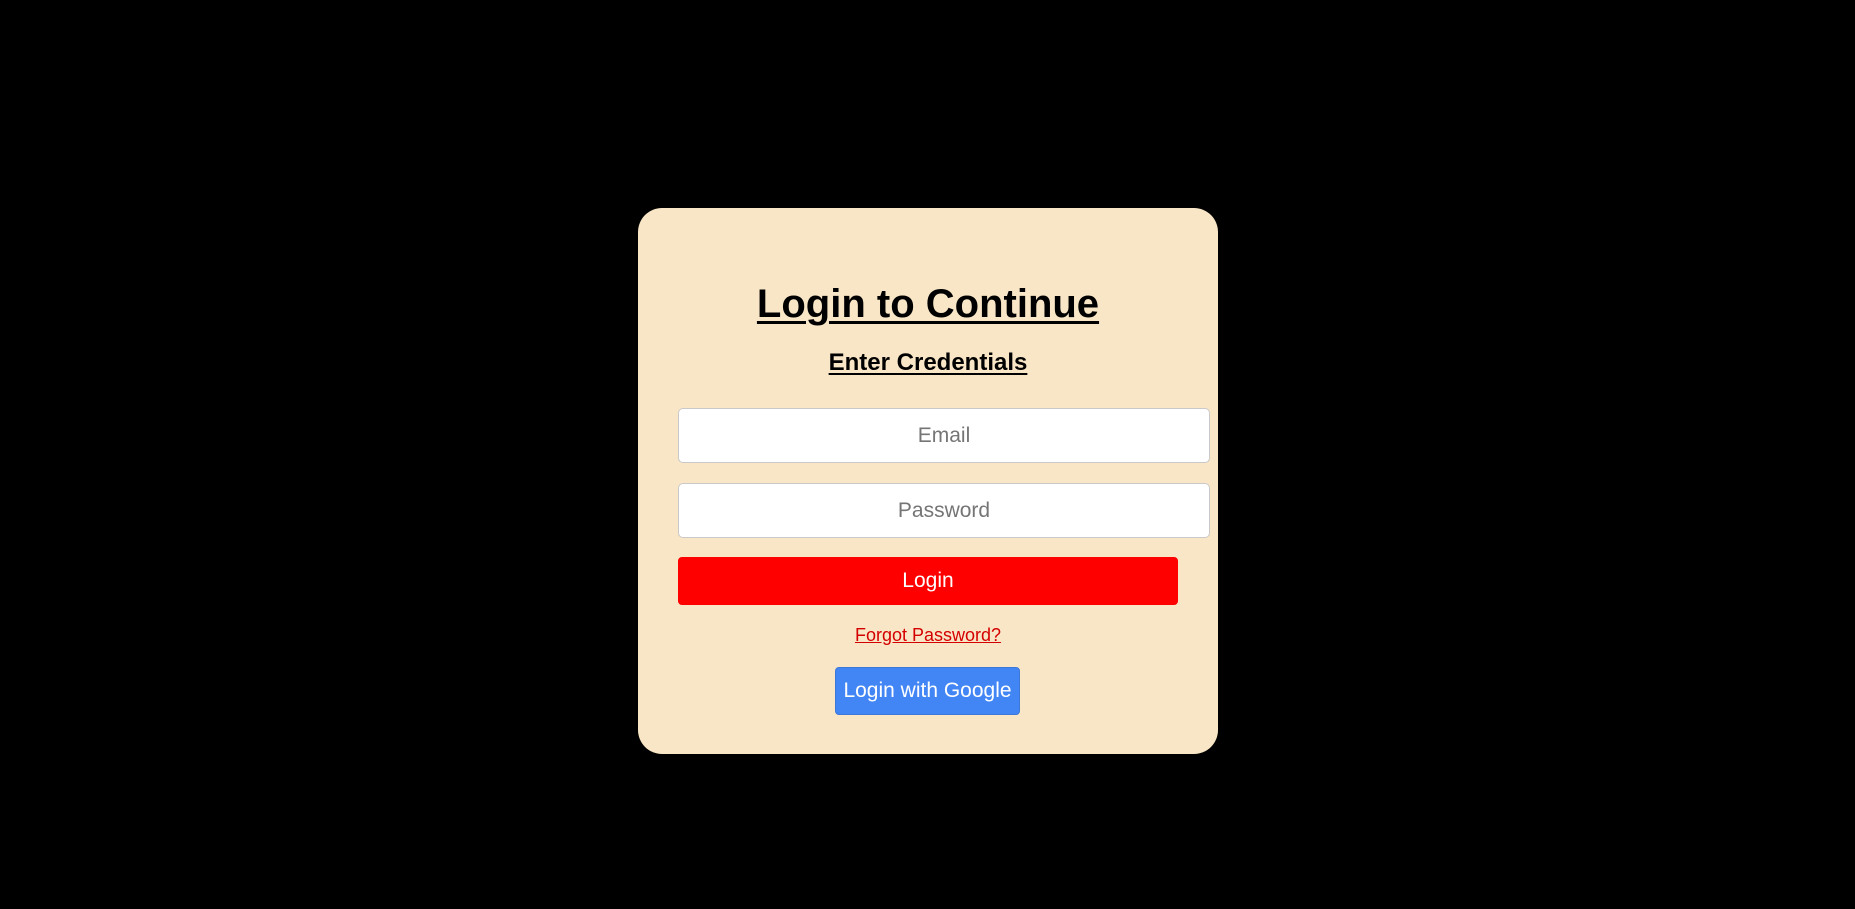  Describe the element at coordinates (928, 581) in the screenshot. I see `login-button: Login` at that location.